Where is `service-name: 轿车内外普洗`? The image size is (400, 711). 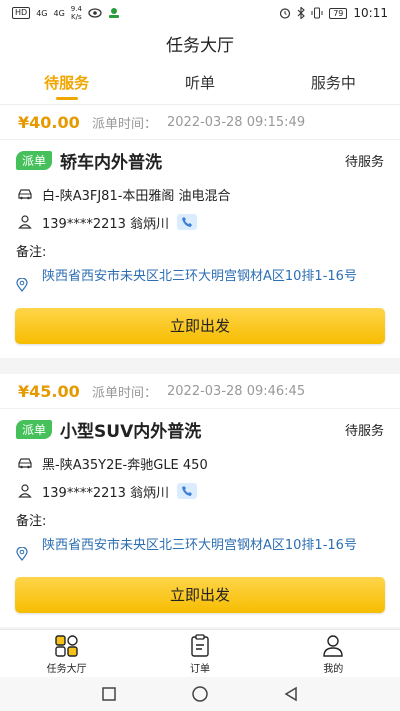 service-name: 轿车内外普洗 is located at coordinates (111, 162).